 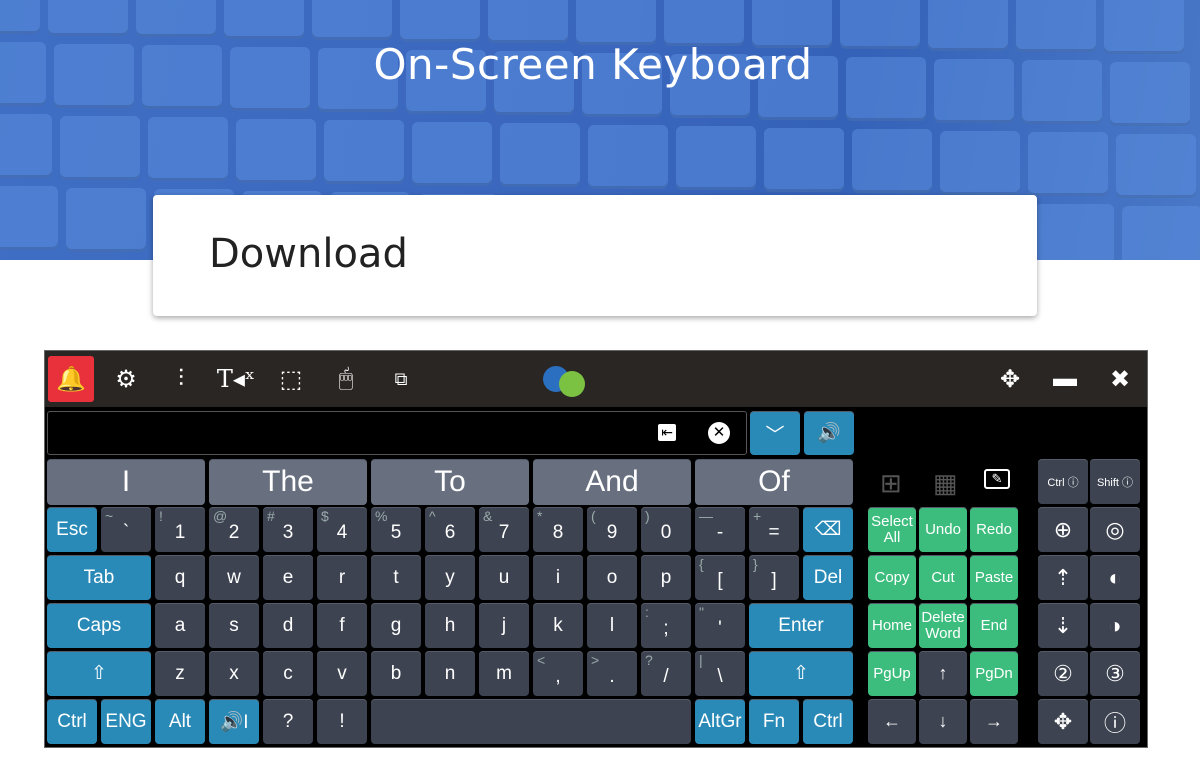 What do you see at coordinates (234, 529) in the screenshot?
I see `key-2: @2` at bounding box center [234, 529].